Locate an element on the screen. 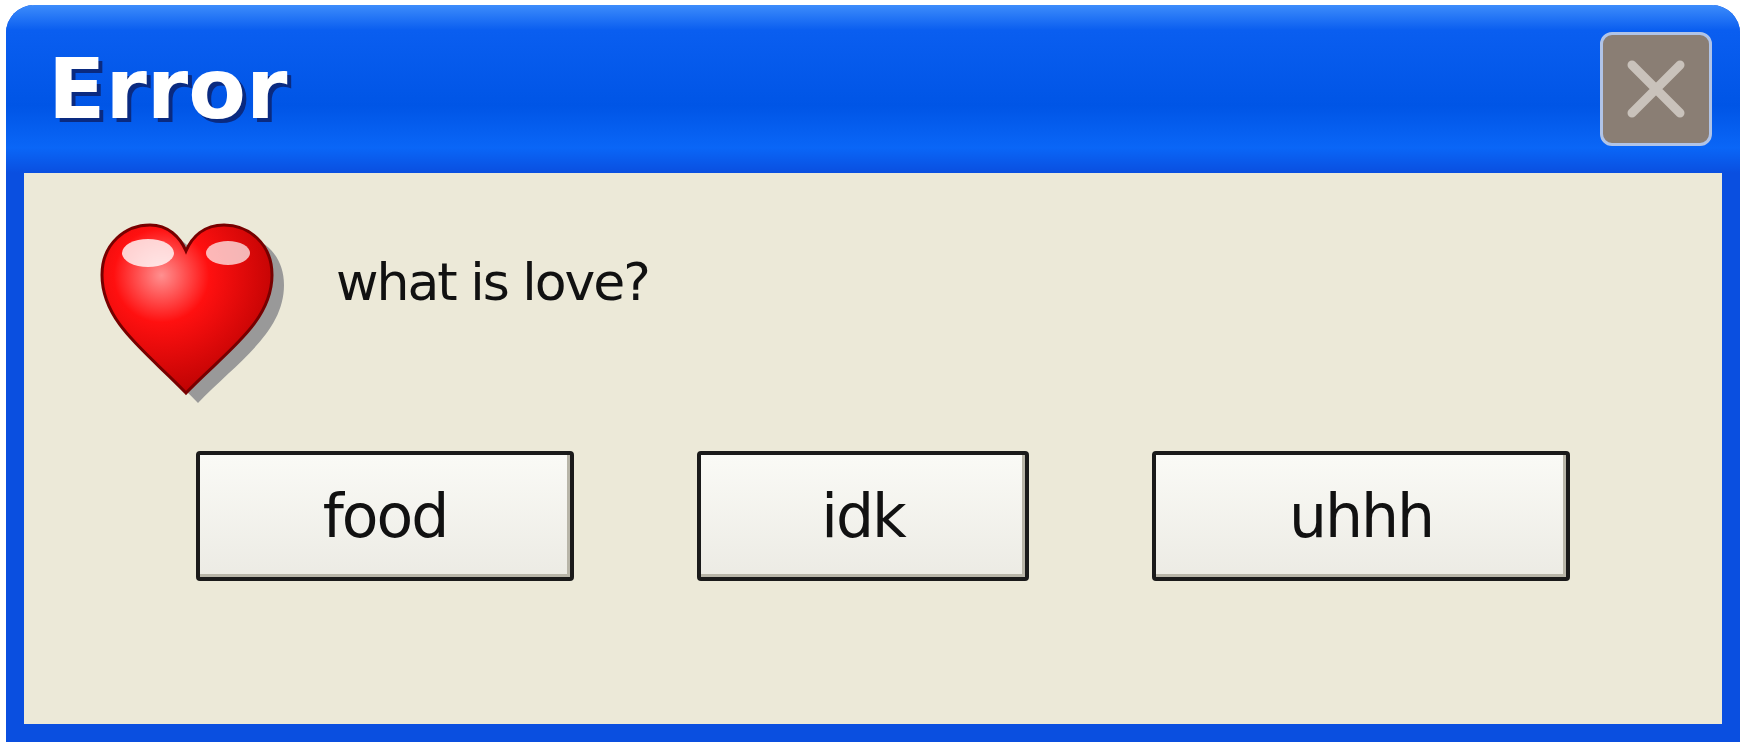  answer-button: idk is located at coordinates (863, 516).